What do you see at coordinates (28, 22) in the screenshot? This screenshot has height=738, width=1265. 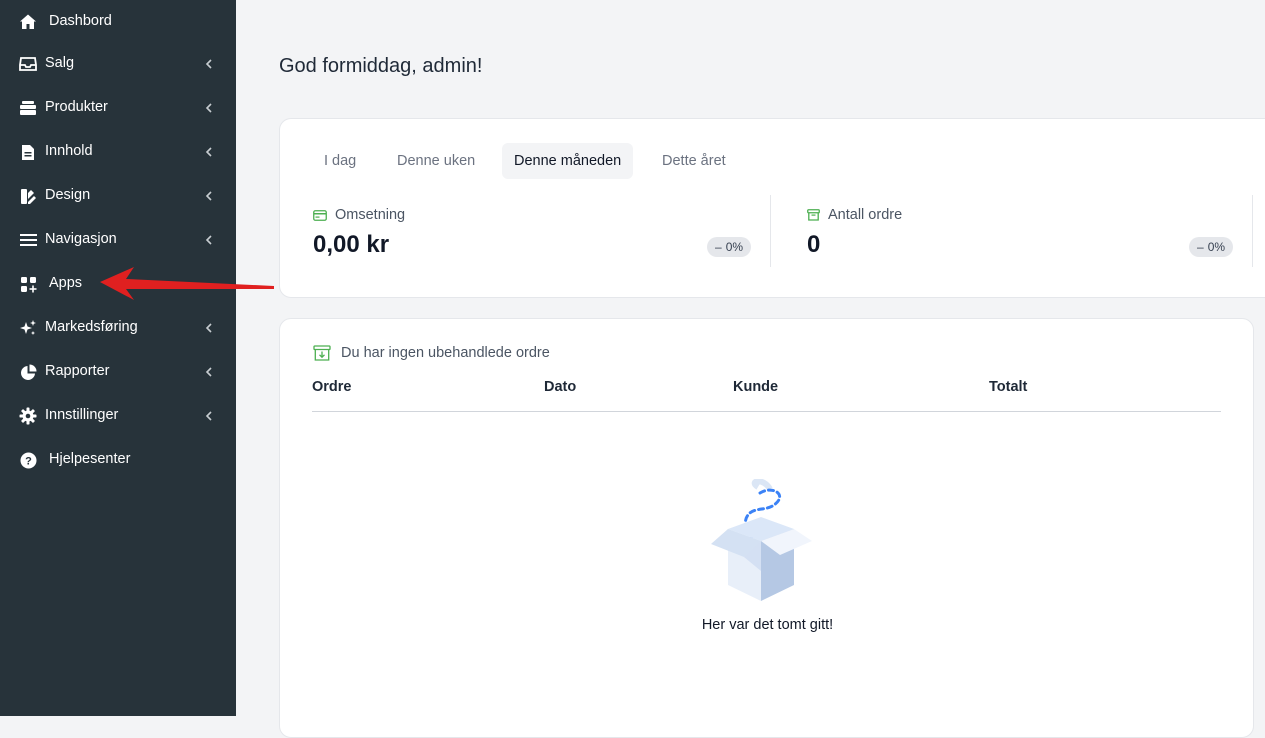 I see `home-icon` at bounding box center [28, 22].